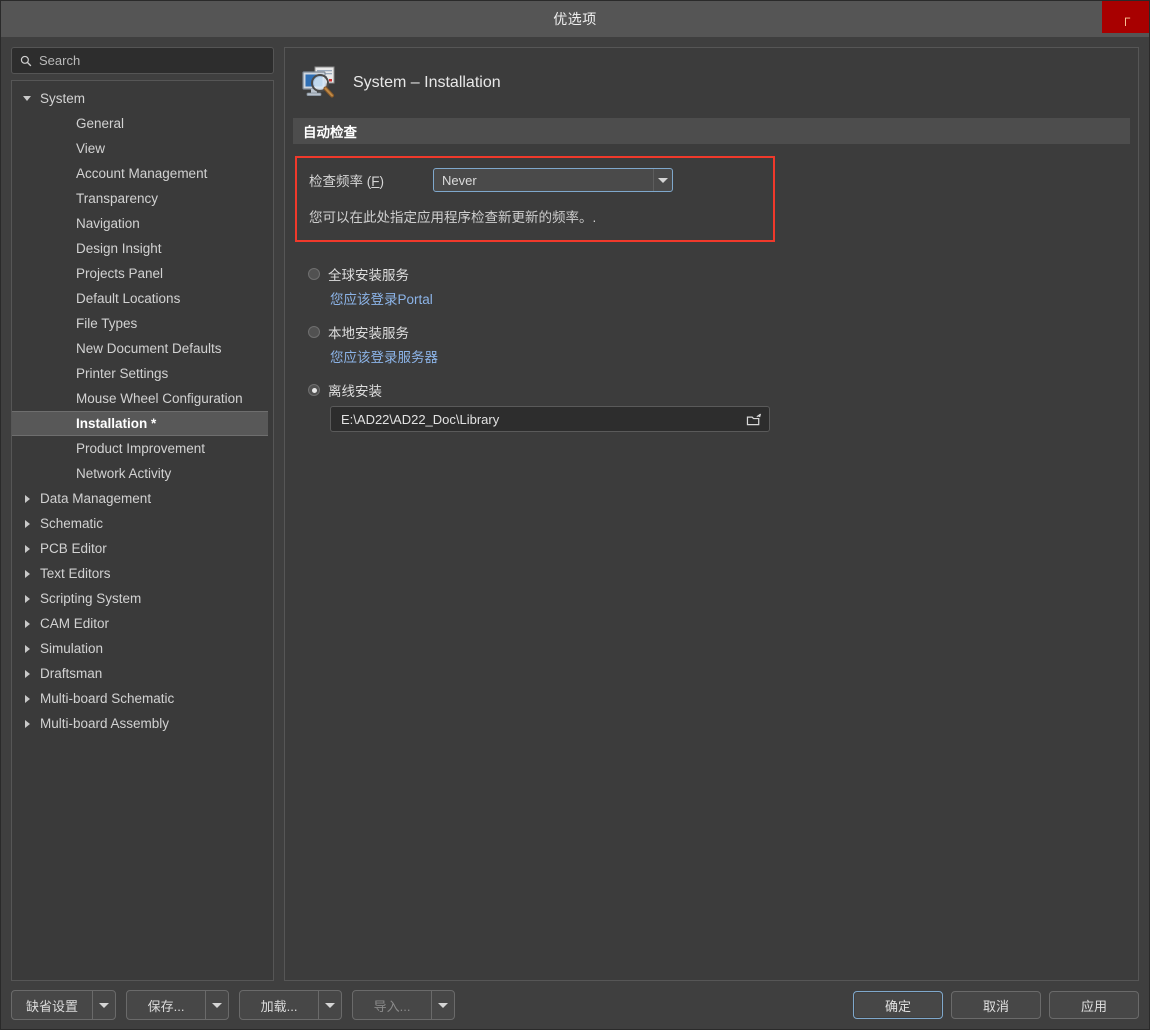 This screenshot has width=1150, height=1030. I want to click on window-title: 优选项, so click(575, 19).